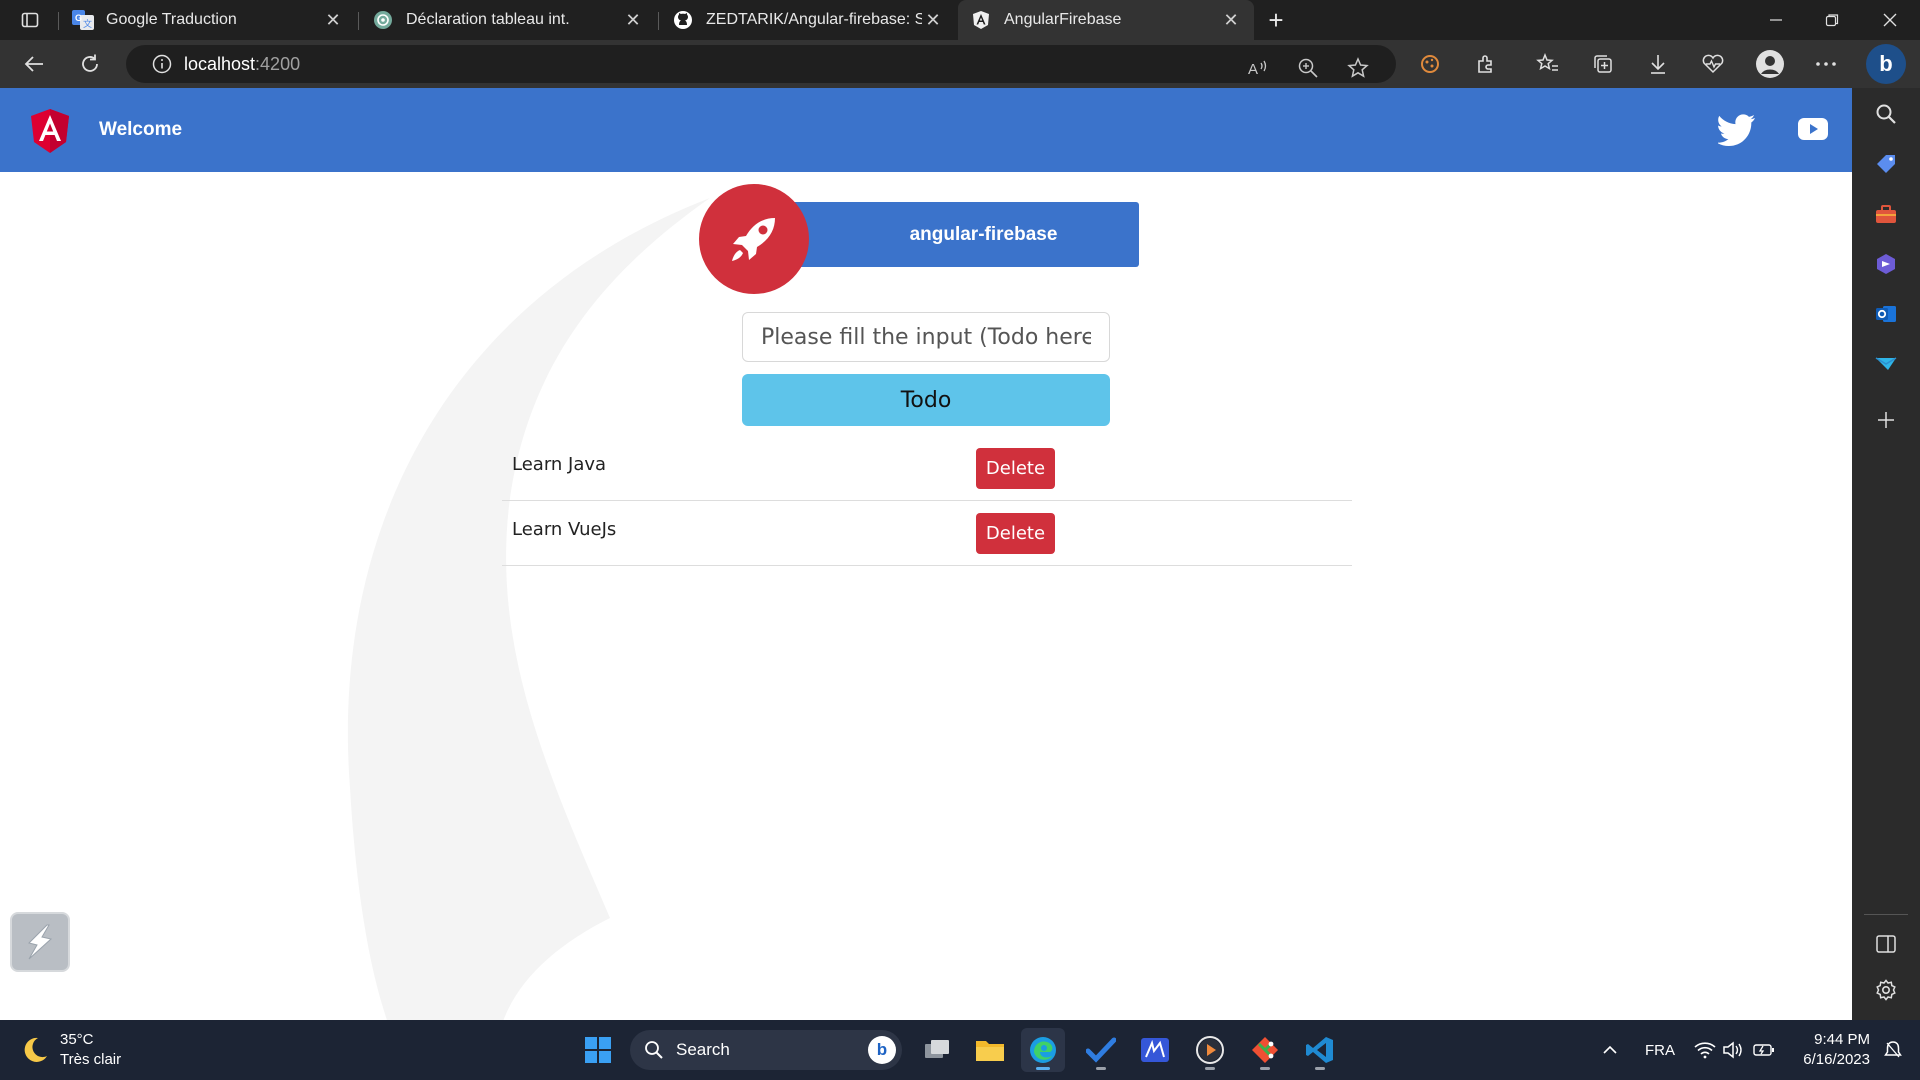  I want to click on editor-app-icon, so click(1155, 1050).